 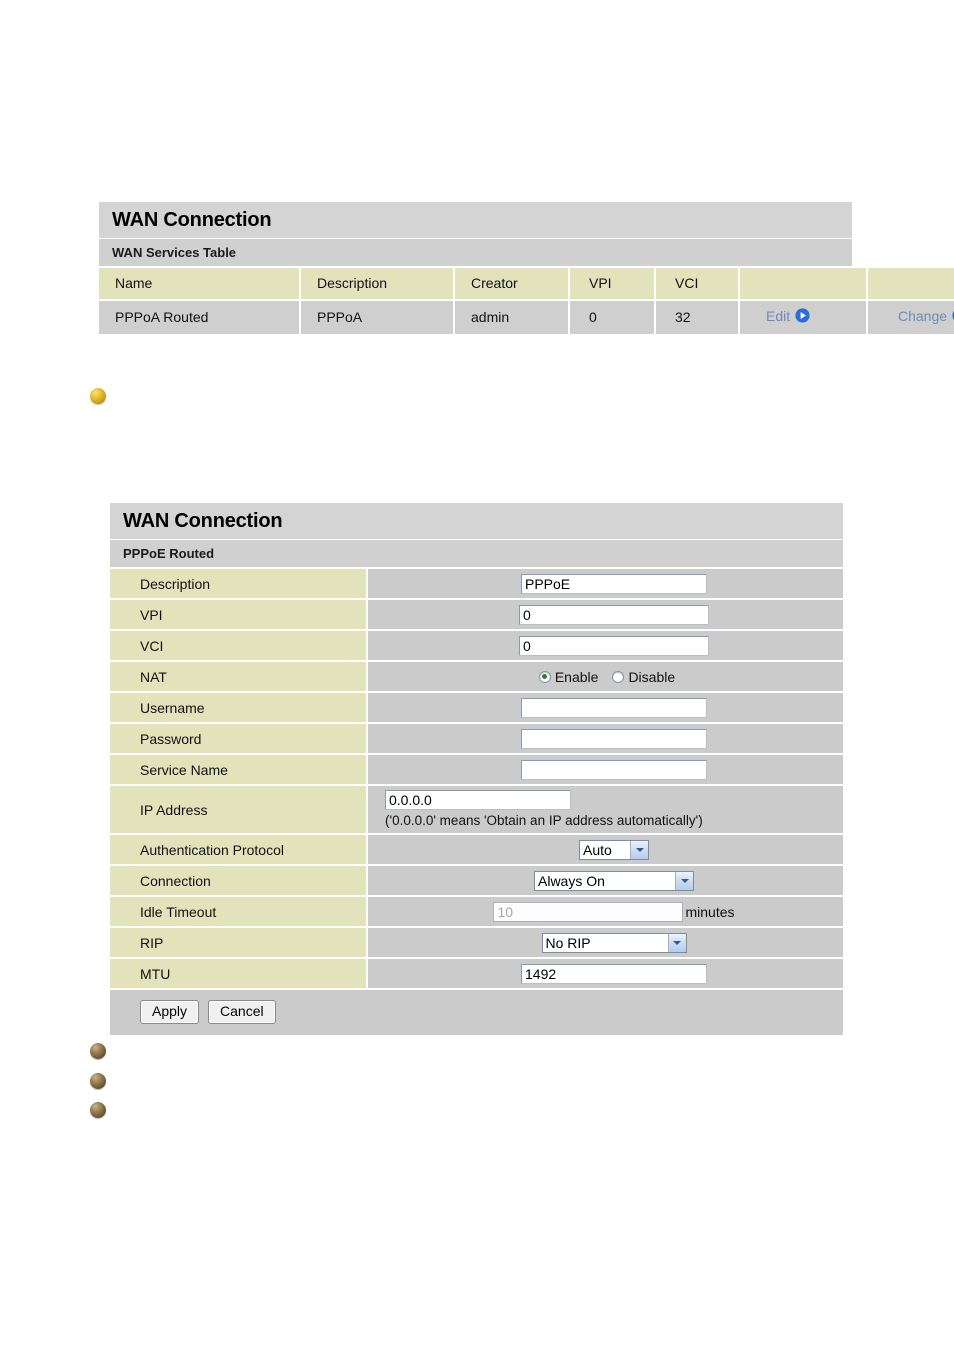 What do you see at coordinates (618, 676) in the screenshot?
I see `radio-unselected-icon` at bounding box center [618, 676].